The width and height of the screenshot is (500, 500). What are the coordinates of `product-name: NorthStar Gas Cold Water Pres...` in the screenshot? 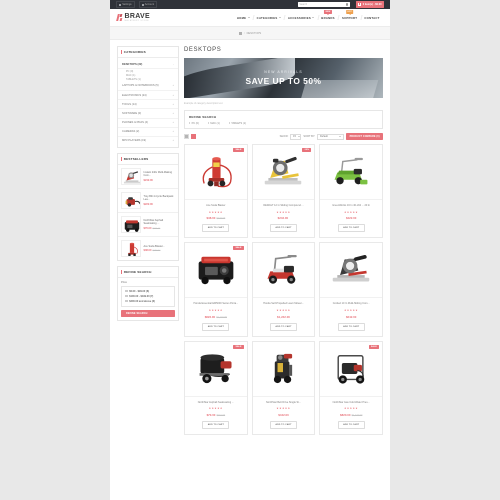 It's located at (351, 402).